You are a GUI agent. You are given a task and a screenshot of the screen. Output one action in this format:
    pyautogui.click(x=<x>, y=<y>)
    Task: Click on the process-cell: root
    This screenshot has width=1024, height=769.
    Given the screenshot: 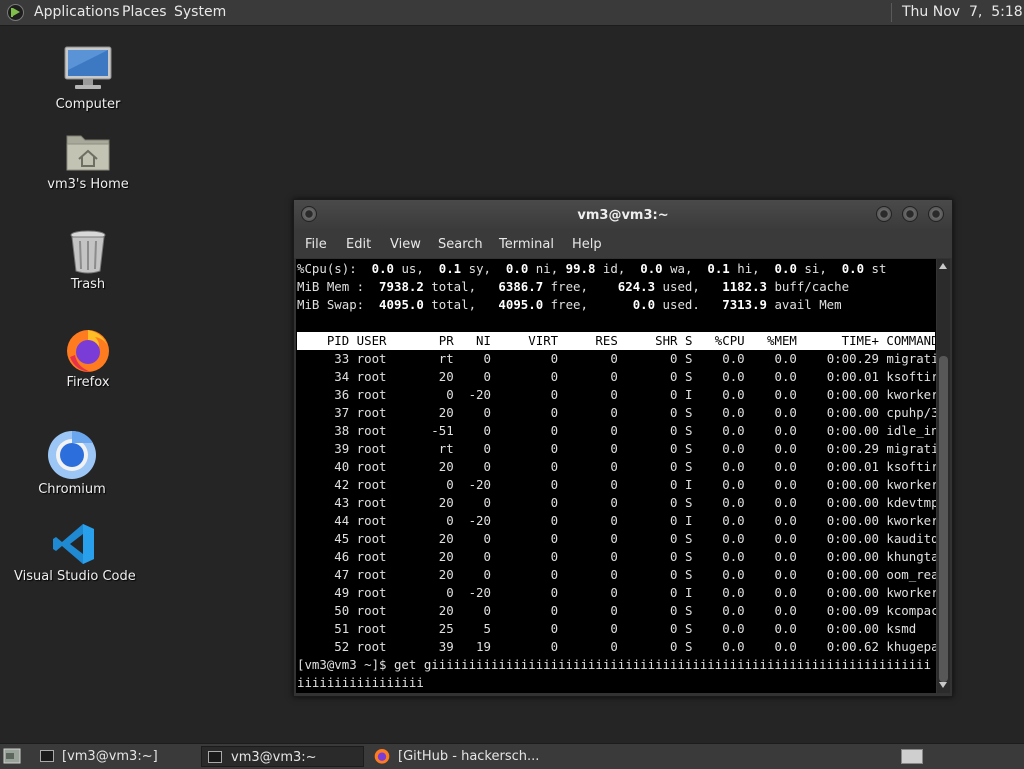 What is the action you would take?
    pyautogui.click(x=386, y=502)
    